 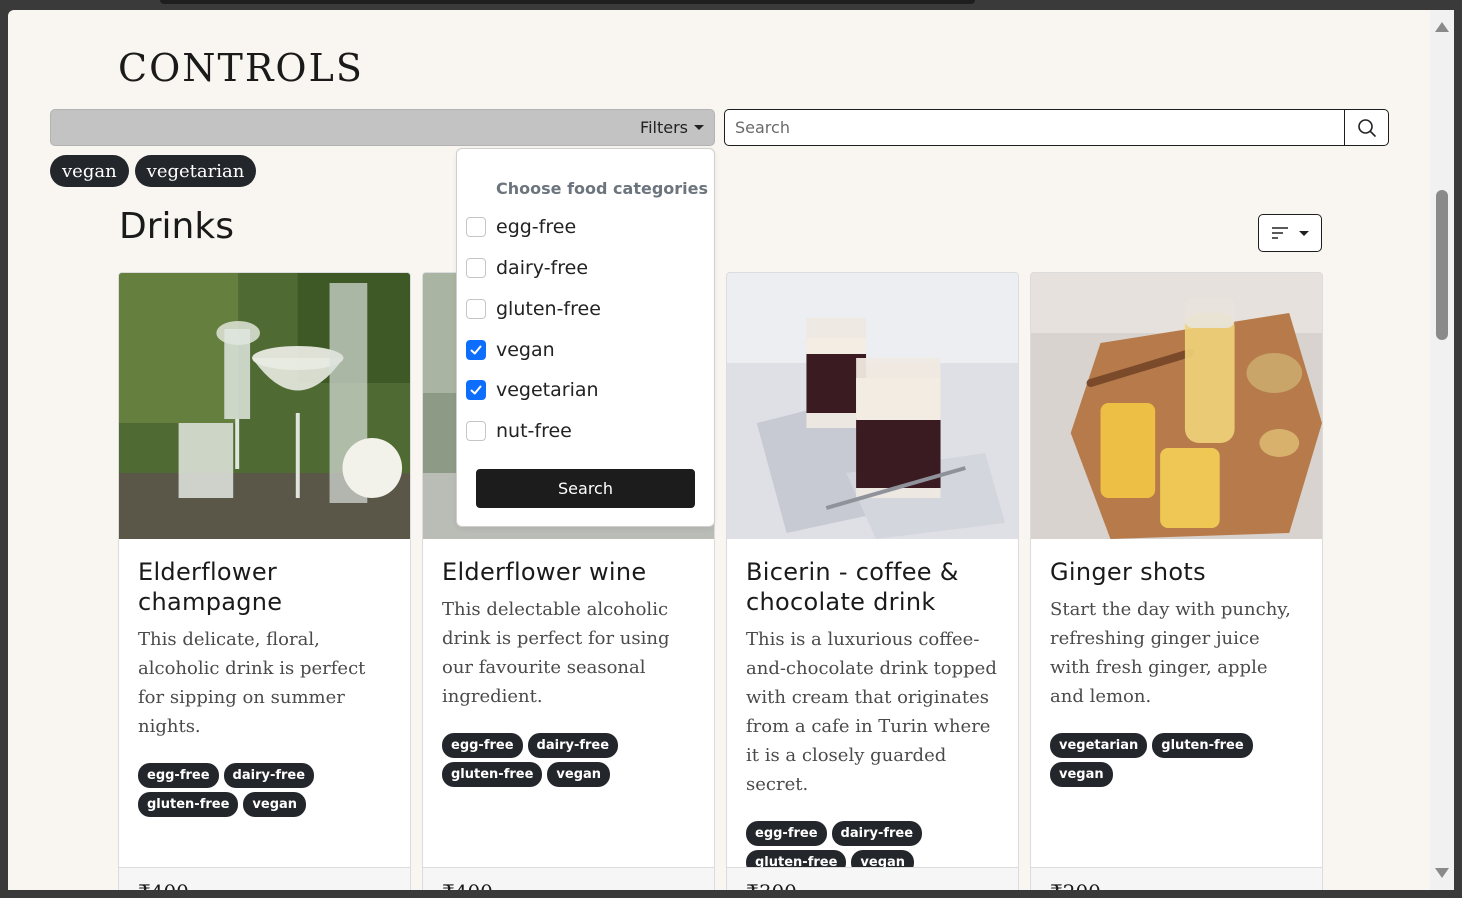 I want to click on active-filter-chip: vegetarian, so click(x=195, y=171).